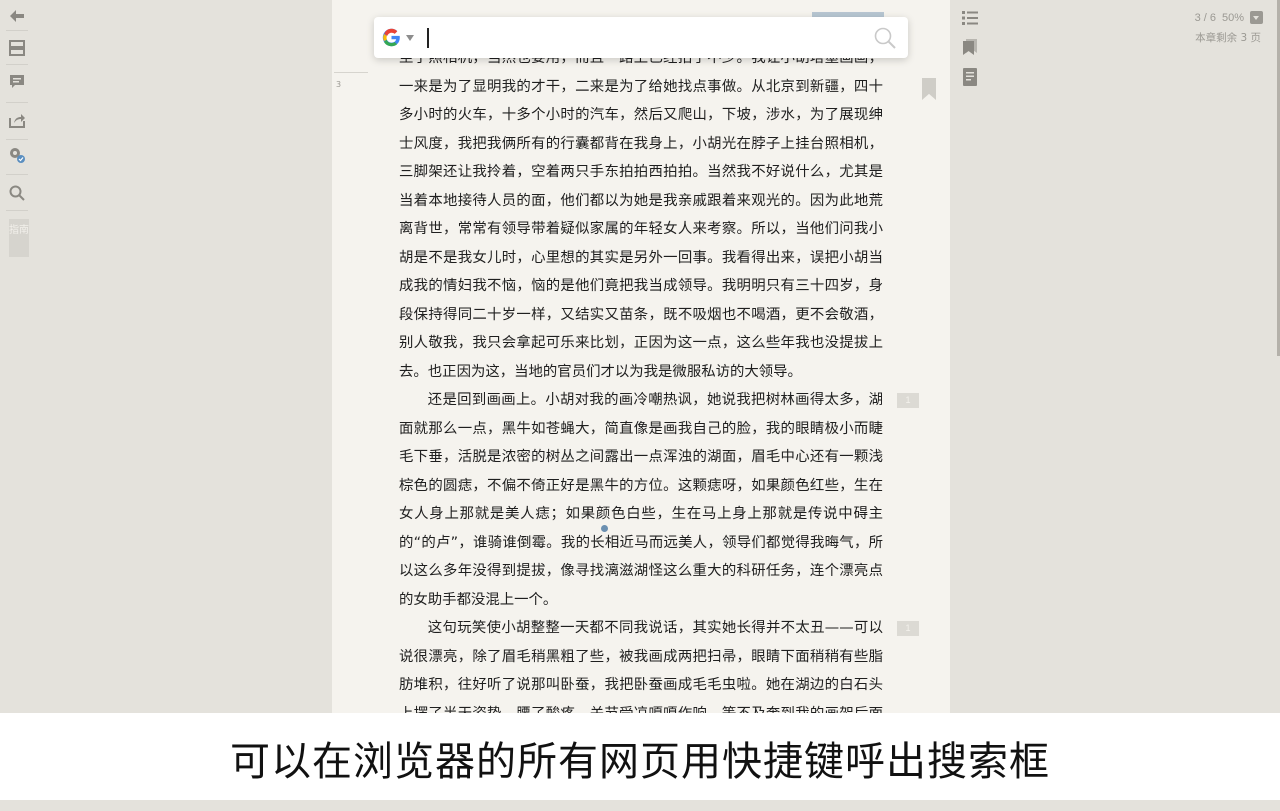 Image resolution: width=1280 pixels, height=811 pixels. Describe the element at coordinates (640, 762) in the screenshot. I see `caption-text: 可以在浏览器的所有网页用快捷键呼出搜索框` at that location.